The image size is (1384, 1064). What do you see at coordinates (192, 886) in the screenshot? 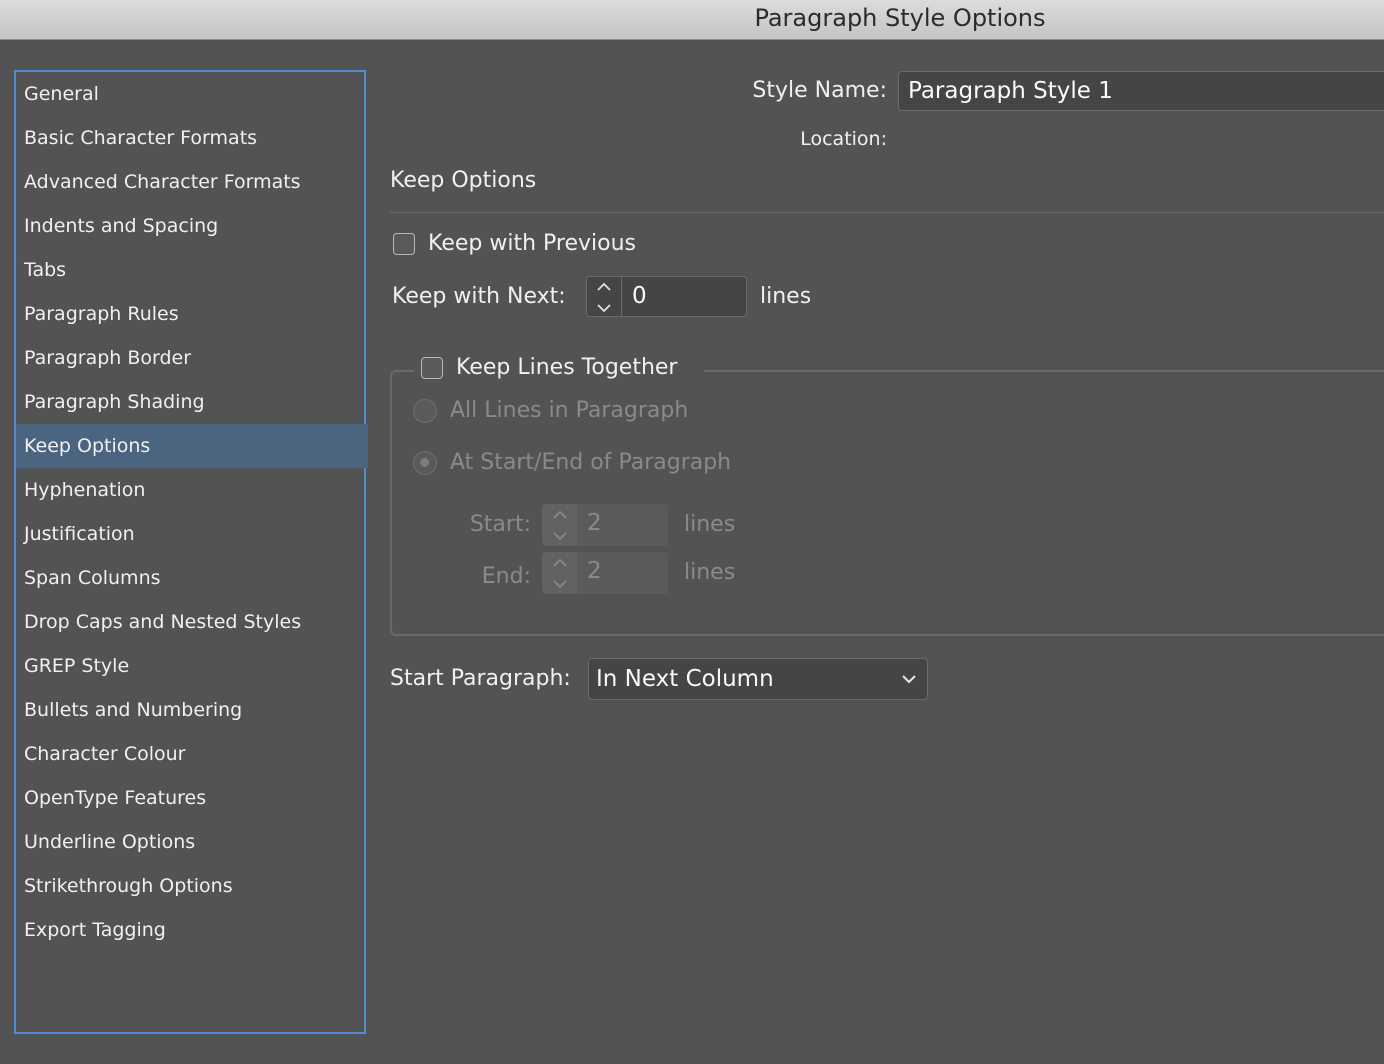
I see `sidebar-item-strikethrough-options: Strikethrough Options` at bounding box center [192, 886].